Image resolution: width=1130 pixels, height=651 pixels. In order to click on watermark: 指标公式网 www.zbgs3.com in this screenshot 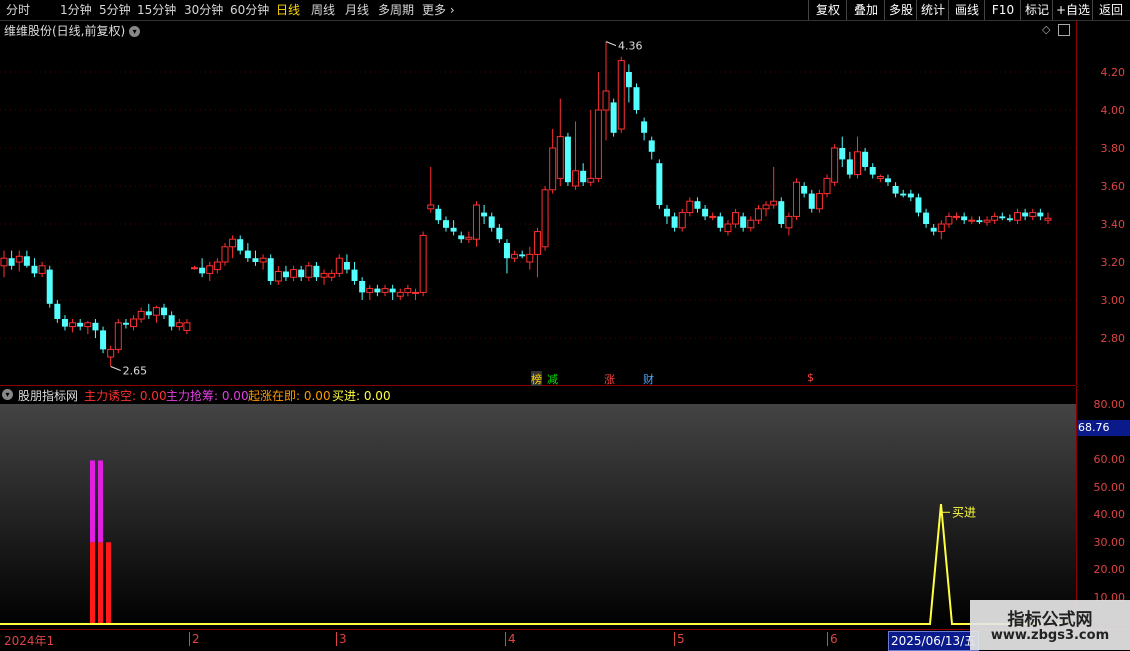, I will do `click(1050, 625)`.